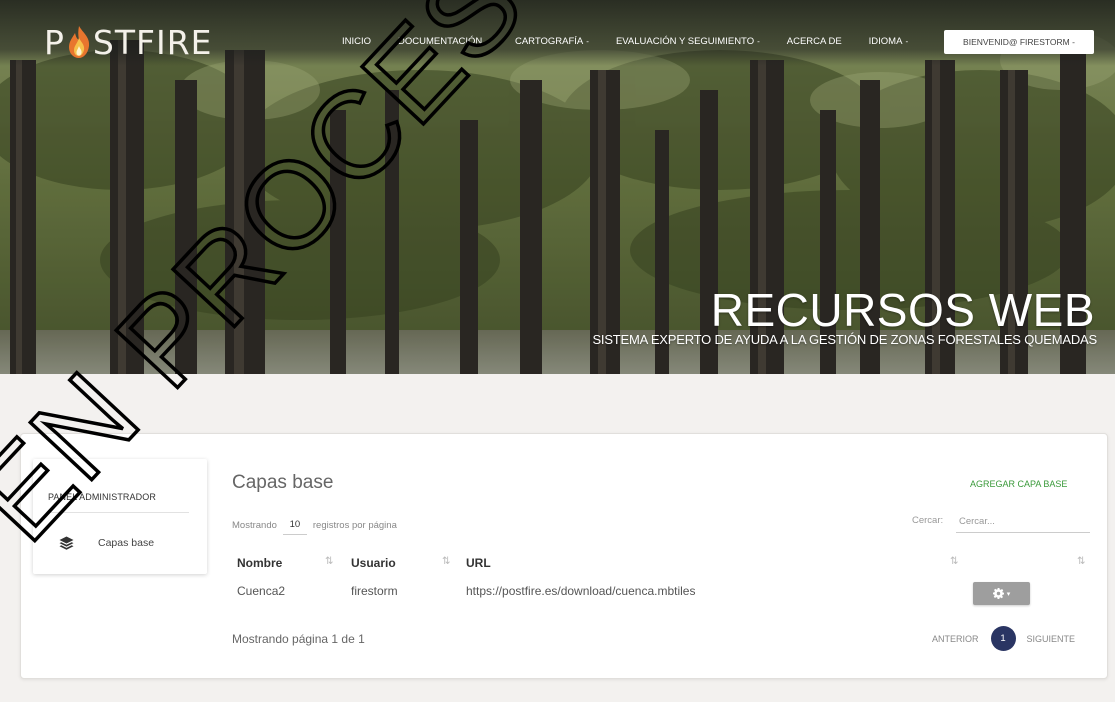 The image size is (1115, 702). Describe the element at coordinates (814, 41) in the screenshot. I see `nav-item-acerca-de: ACERCA DE` at that location.